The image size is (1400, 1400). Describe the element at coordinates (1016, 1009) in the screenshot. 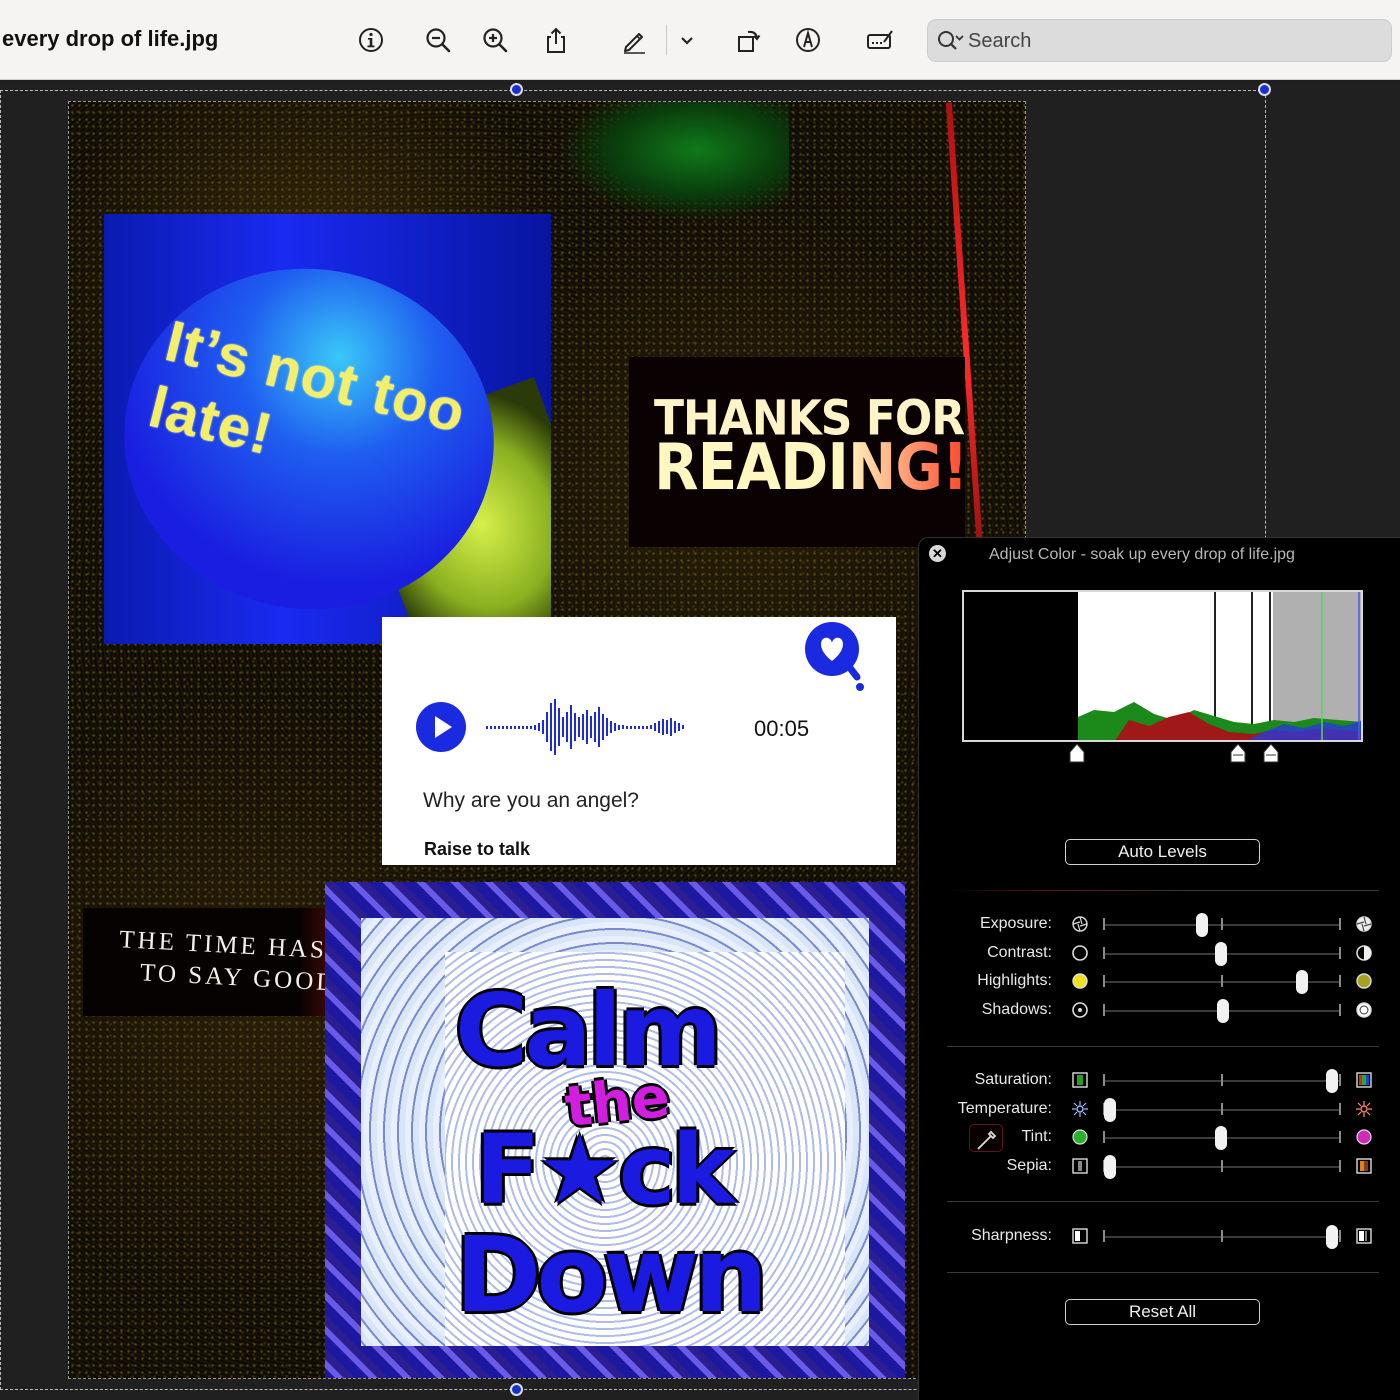

I see `shadows-label: Shadows:` at that location.